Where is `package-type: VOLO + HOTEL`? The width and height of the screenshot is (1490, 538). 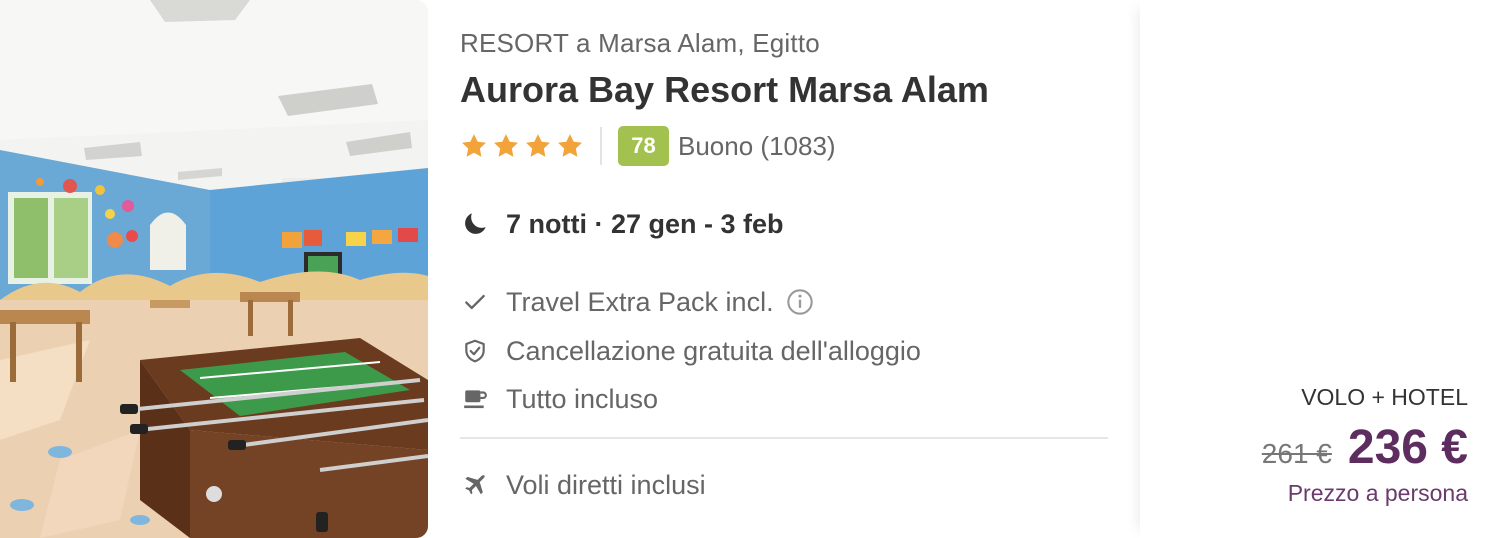
package-type: VOLO + HOTEL is located at coordinates (1384, 397).